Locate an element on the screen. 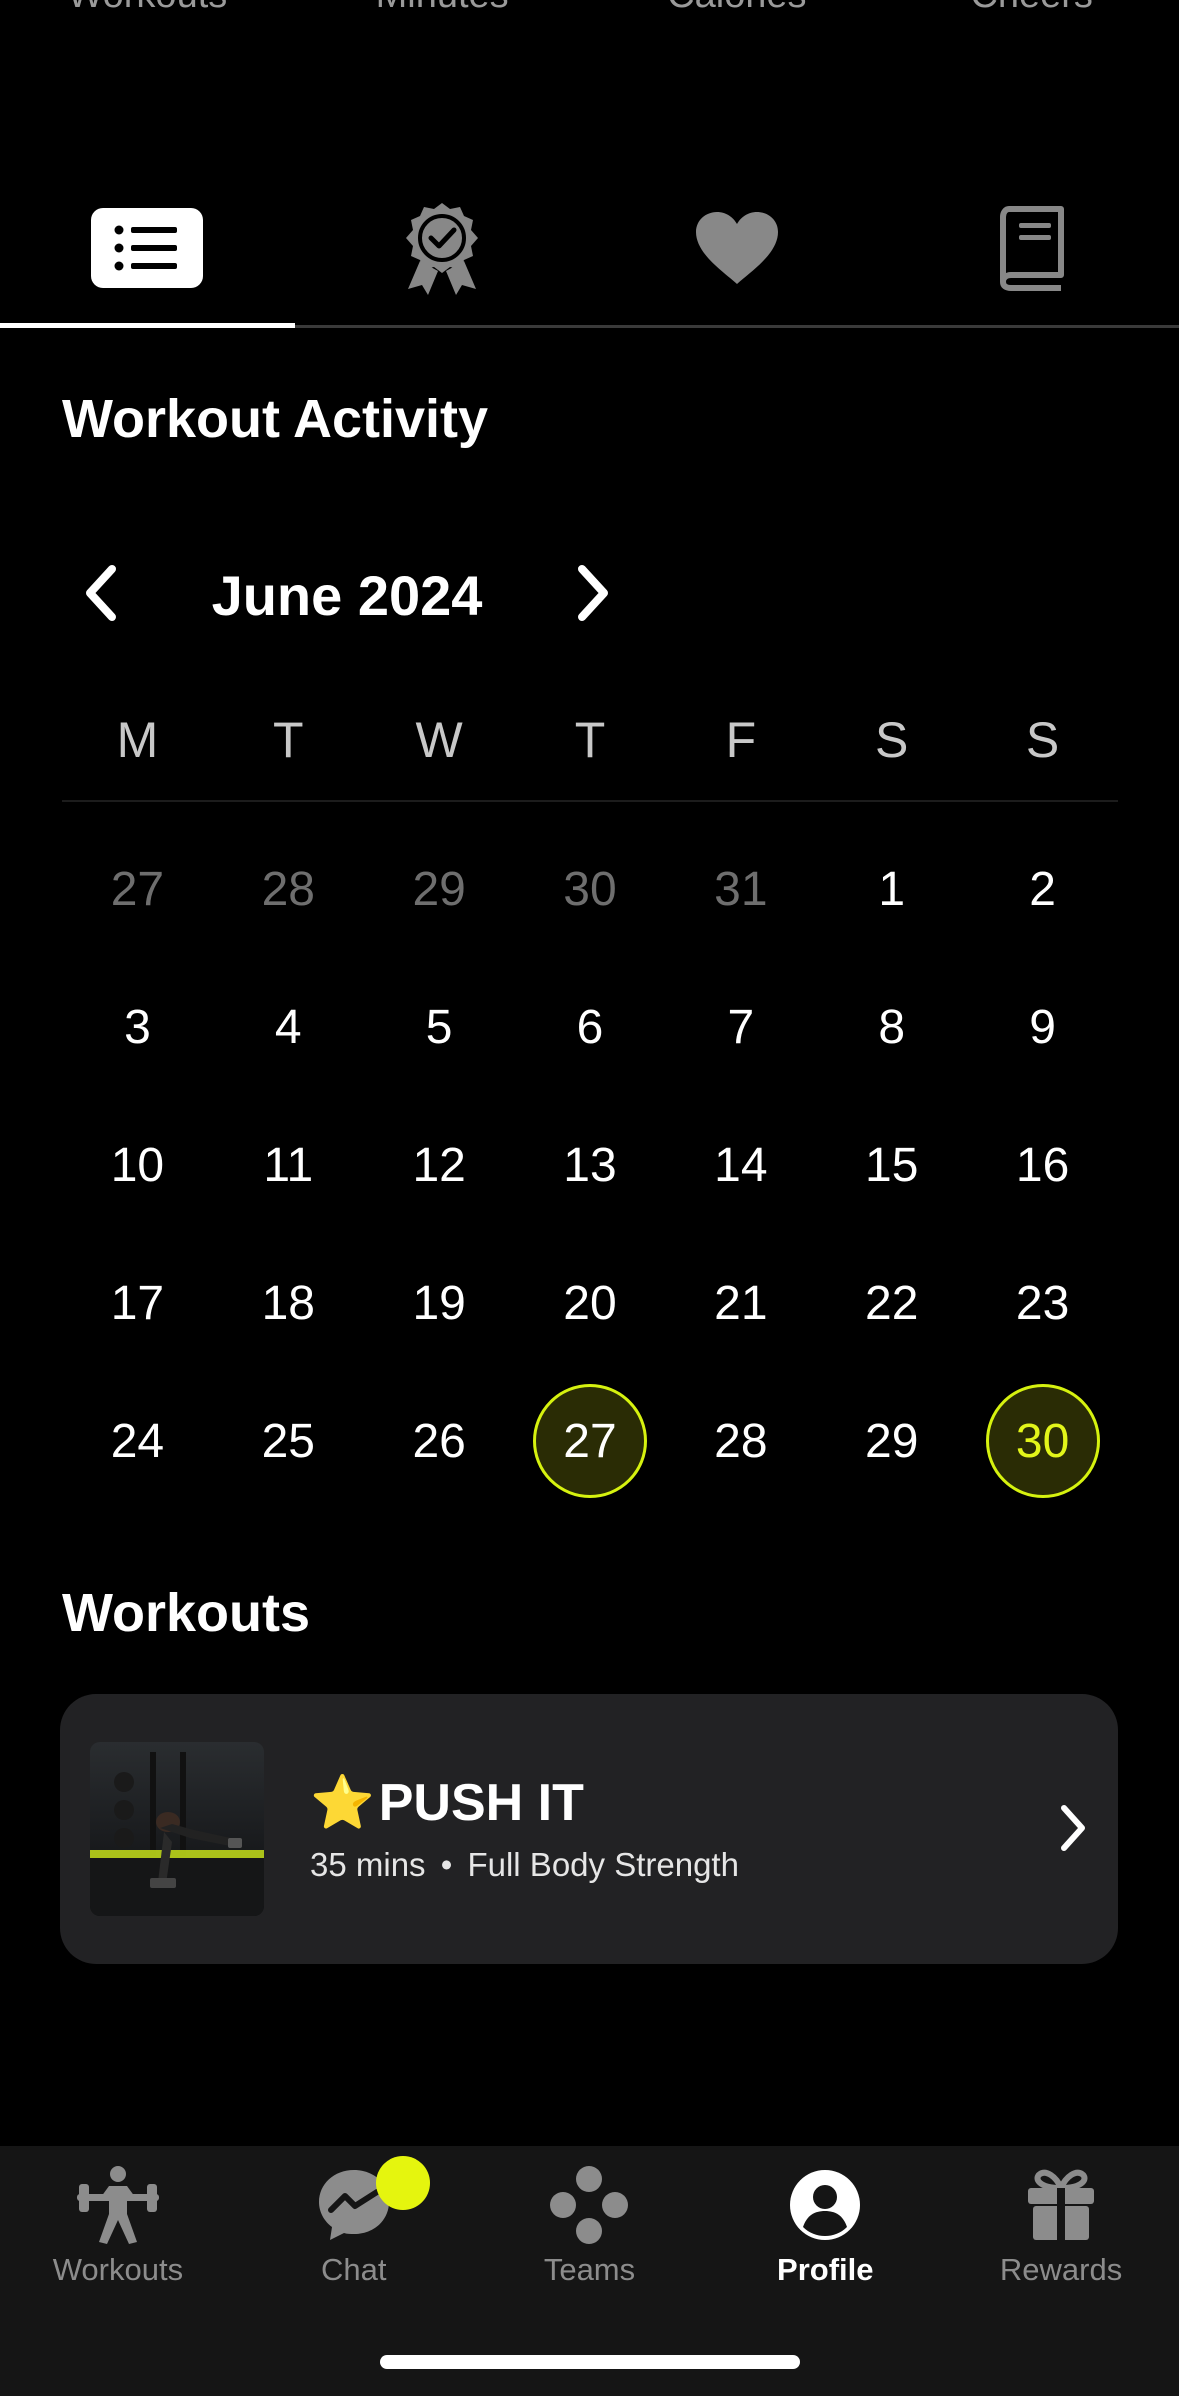 The height and width of the screenshot is (2396, 1179). workout-duration: 35 mins is located at coordinates (368, 1864).